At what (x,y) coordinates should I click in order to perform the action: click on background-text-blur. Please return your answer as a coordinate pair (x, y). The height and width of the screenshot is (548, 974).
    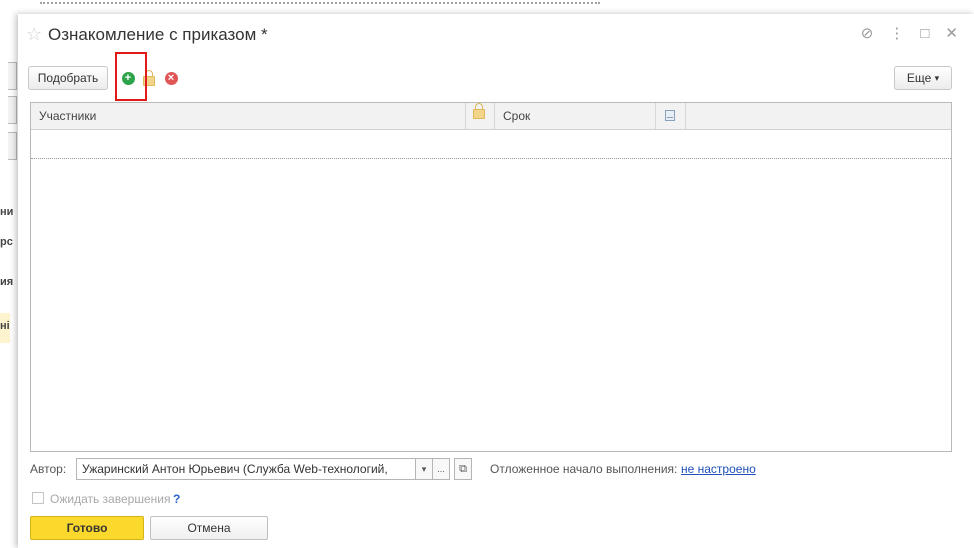
    Looking at the image, I should click on (320, 6).